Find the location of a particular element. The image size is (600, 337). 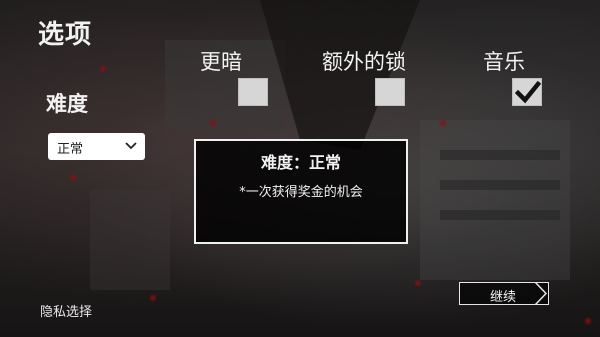

page-title: 选项 is located at coordinates (65, 35).